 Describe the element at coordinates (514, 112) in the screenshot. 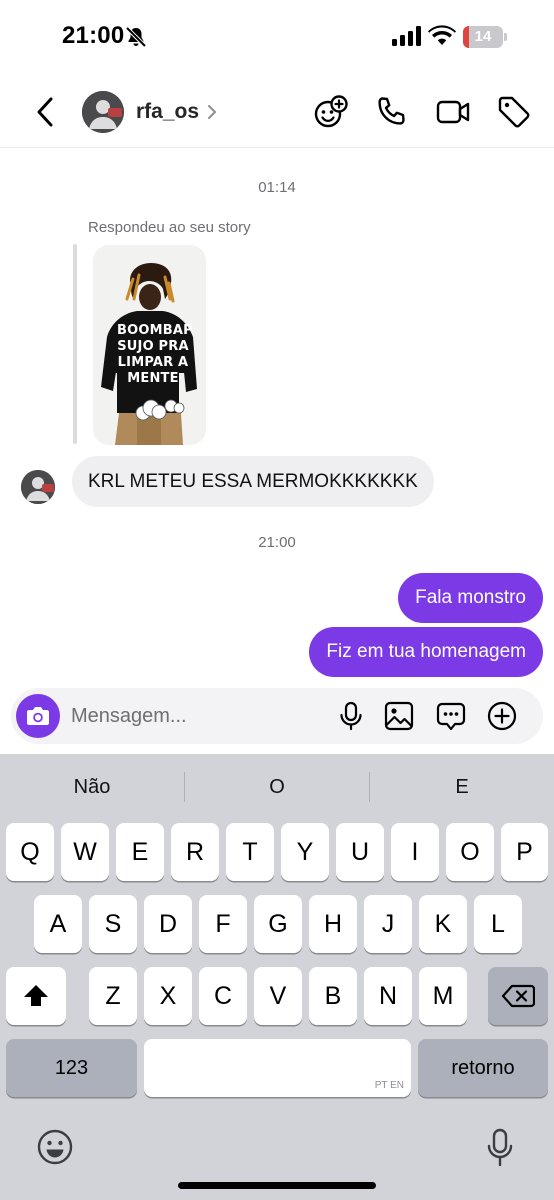

I see `tag-icon` at that location.